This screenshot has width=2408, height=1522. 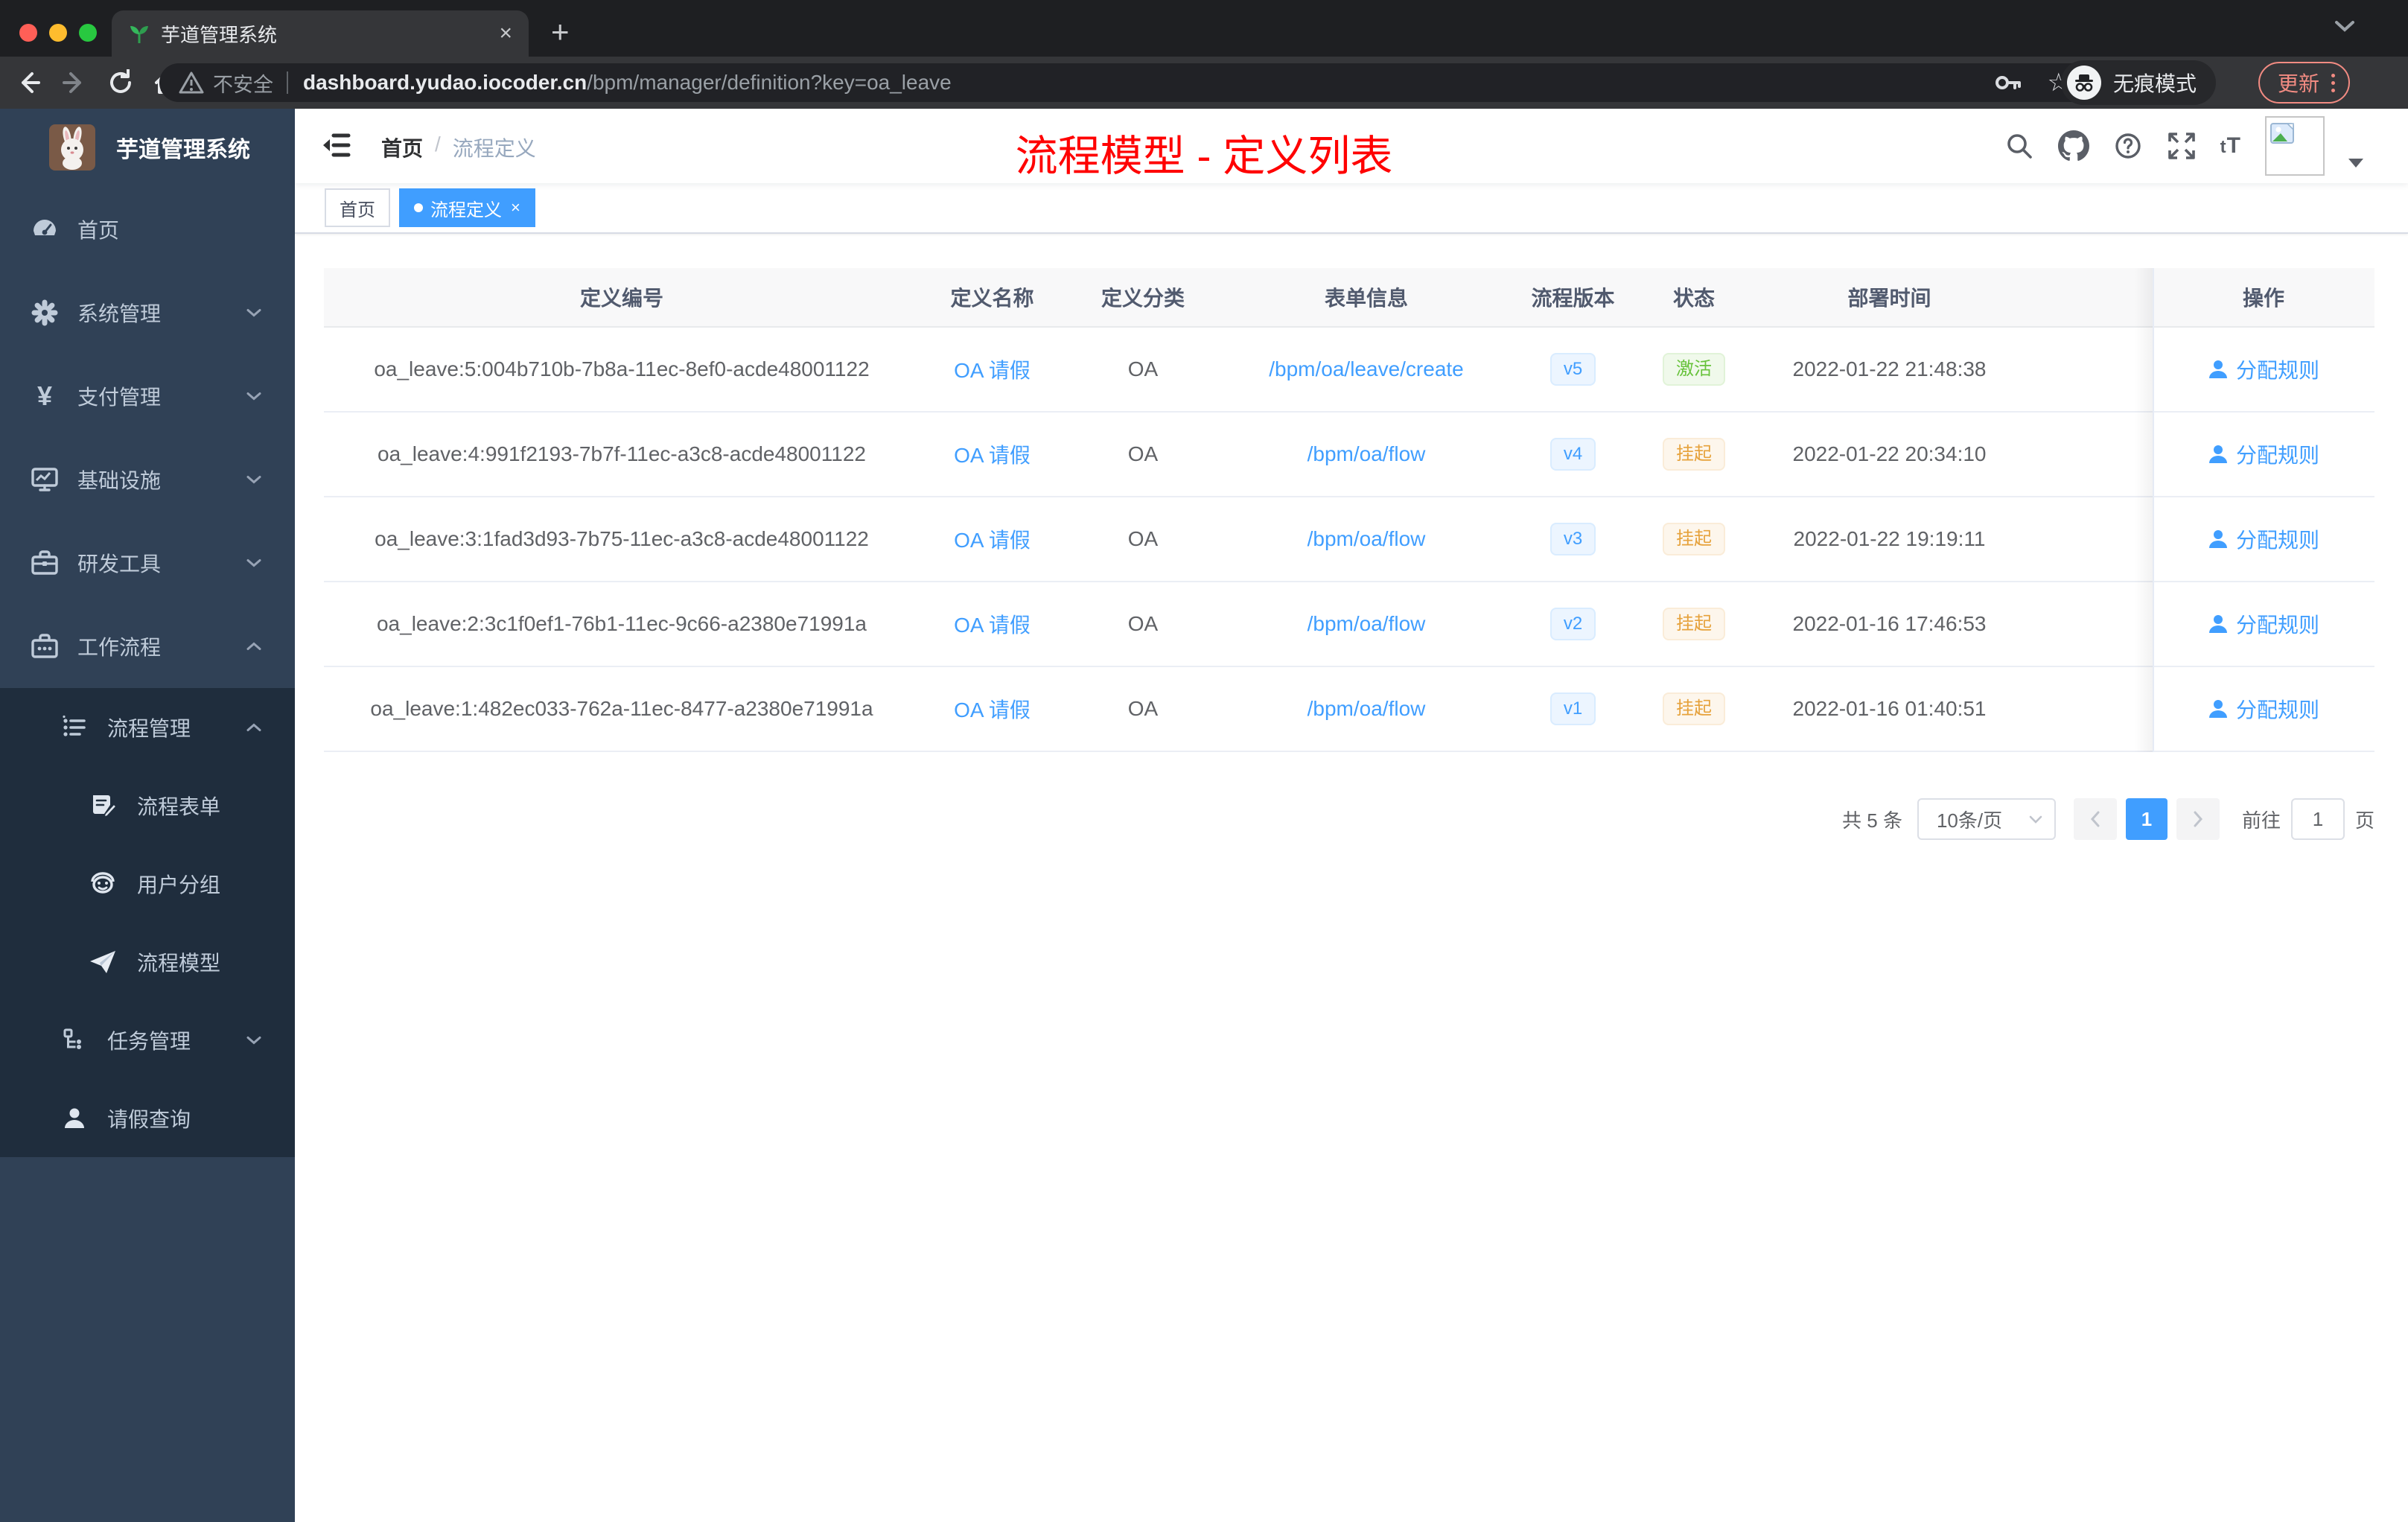 What do you see at coordinates (560, 32) in the screenshot?
I see `new-tab-button: +` at bounding box center [560, 32].